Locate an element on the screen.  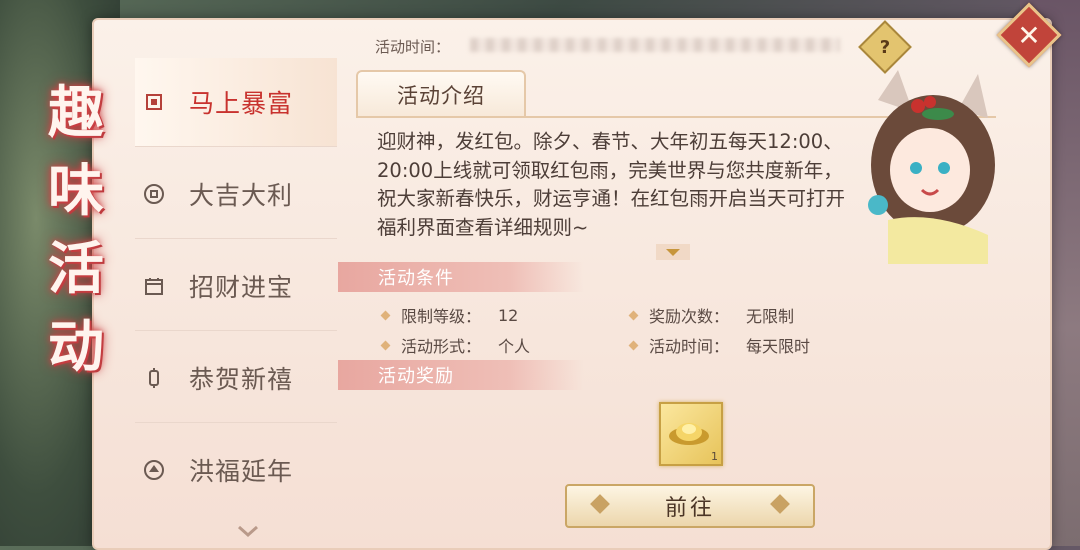
condition-format: 活动形式： 个人 is located at coordinates (455, 345).